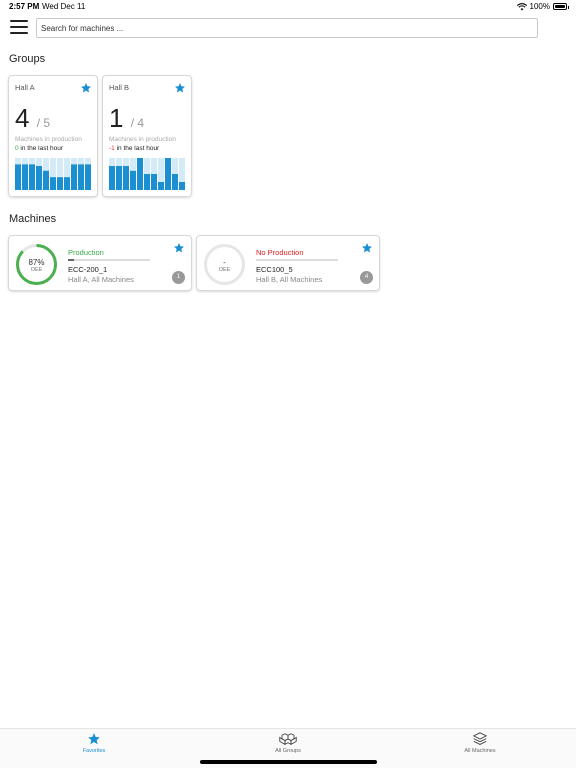  Describe the element at coordinates (280, 252) in the screenshot. I see `machine-state: No Production` at that location.